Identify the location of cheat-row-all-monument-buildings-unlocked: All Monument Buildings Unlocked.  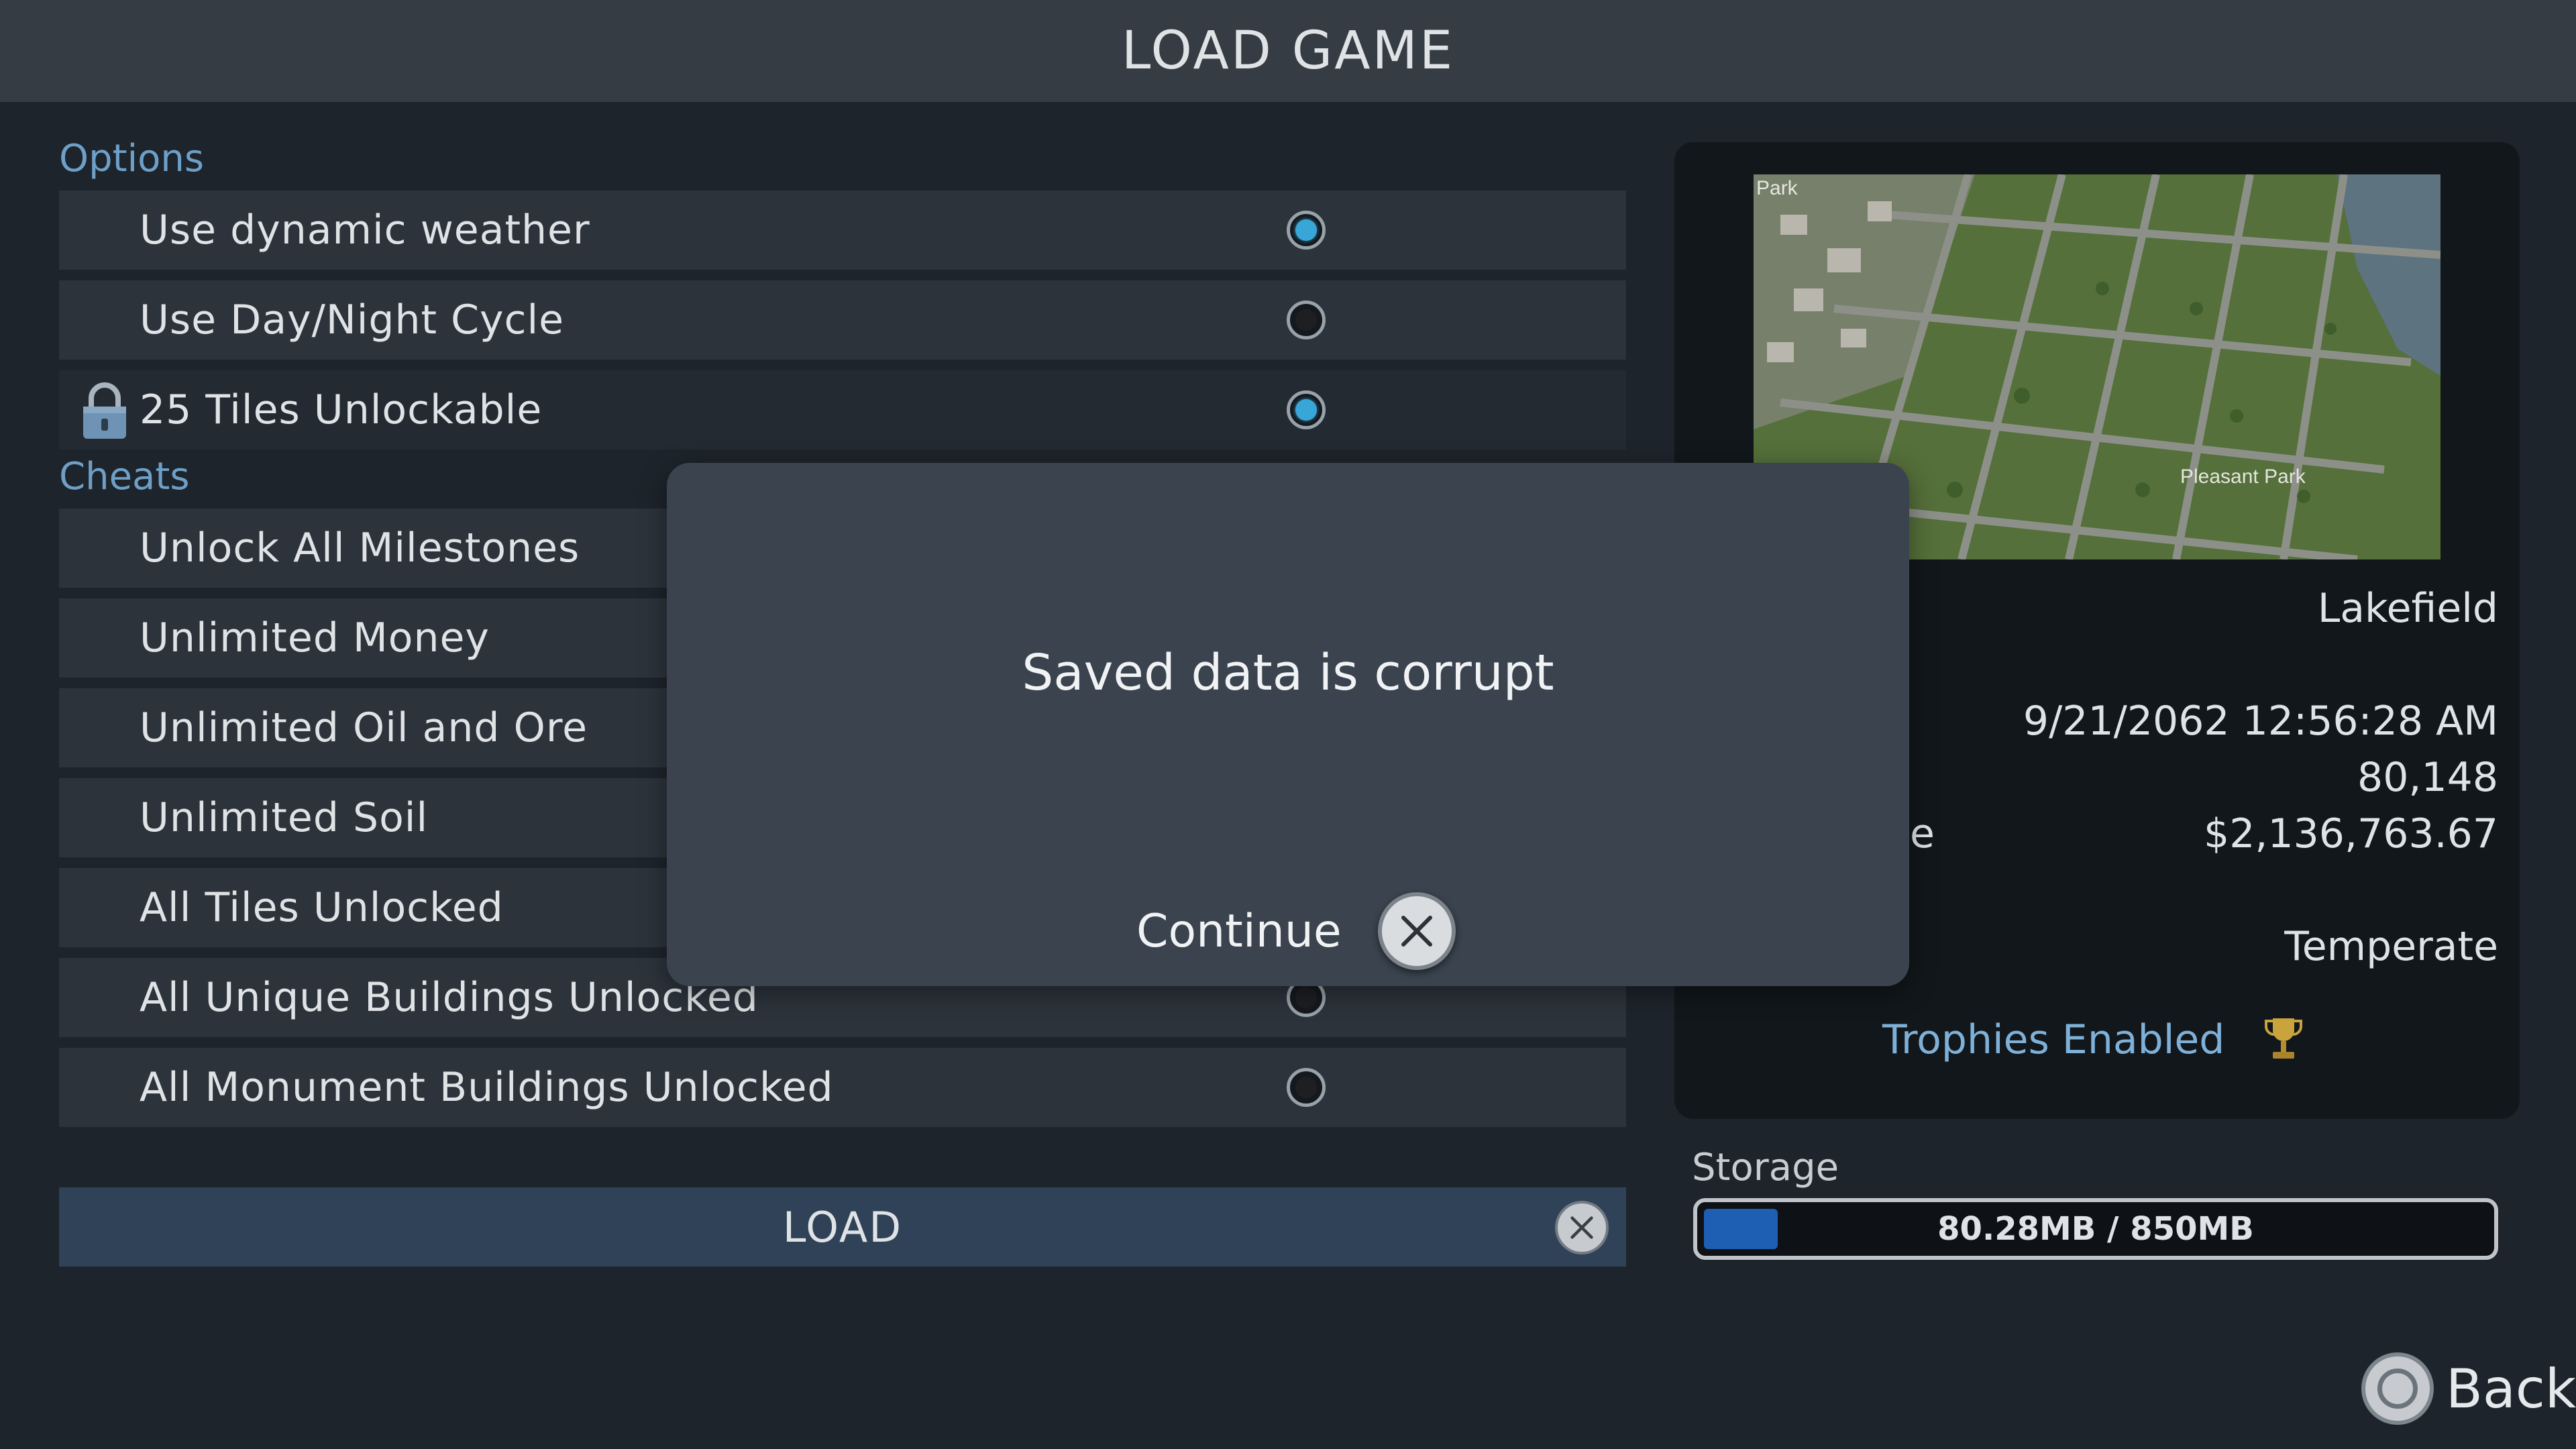
(842, 1087).